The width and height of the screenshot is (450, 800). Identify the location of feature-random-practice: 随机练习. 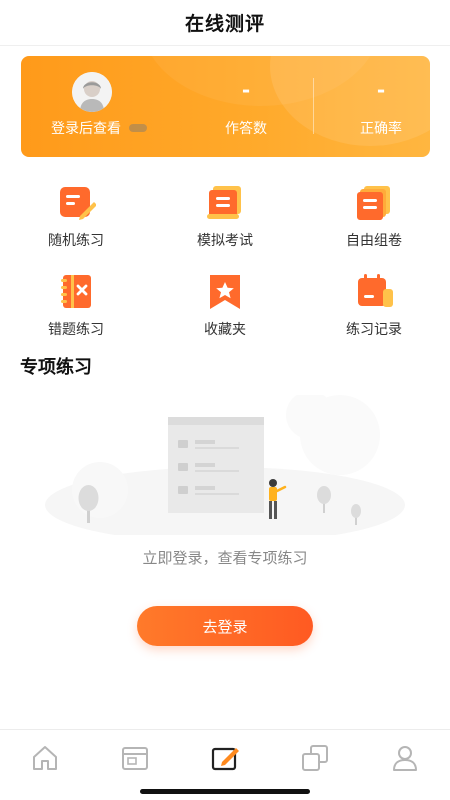
(76, 221).